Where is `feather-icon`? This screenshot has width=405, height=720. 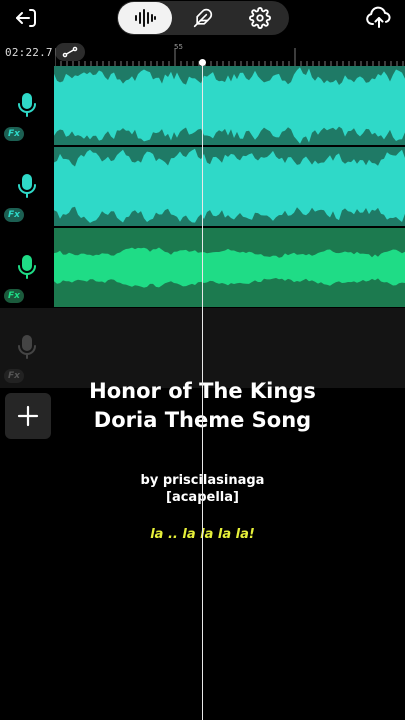
feather-icon is located at coordinates (203, 18).